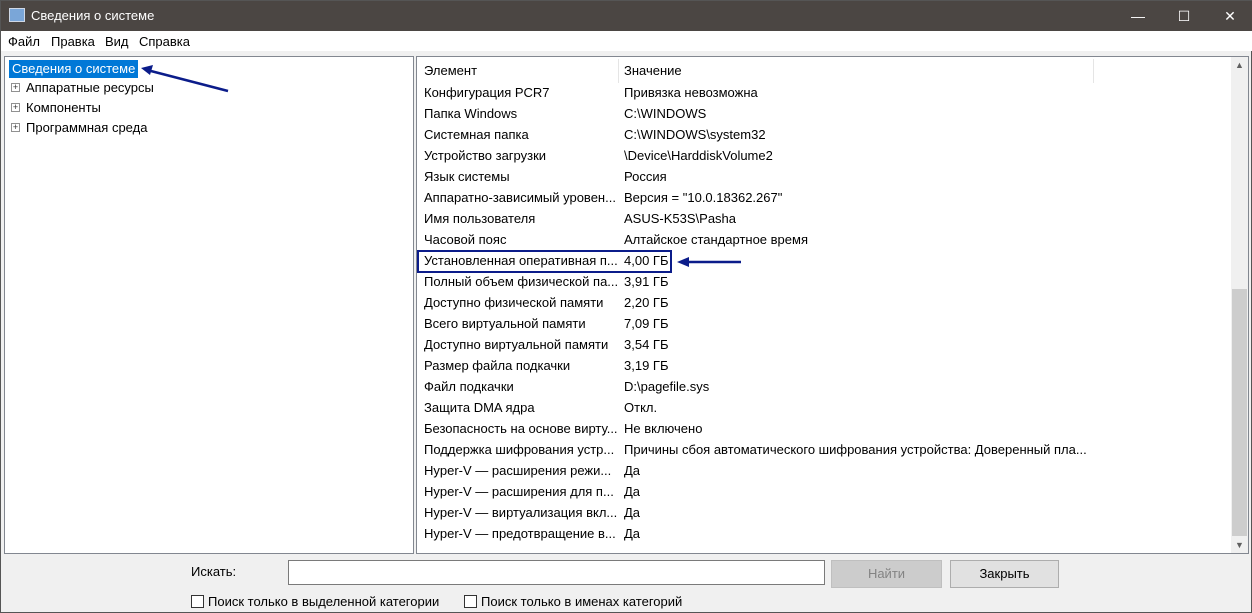 This screenshot has height=613, width=1252. Describe the element at coordinates (822, 239) in the screenshot. I see `table-row: Часовой пояс Алтайское стандартное время` at that location.